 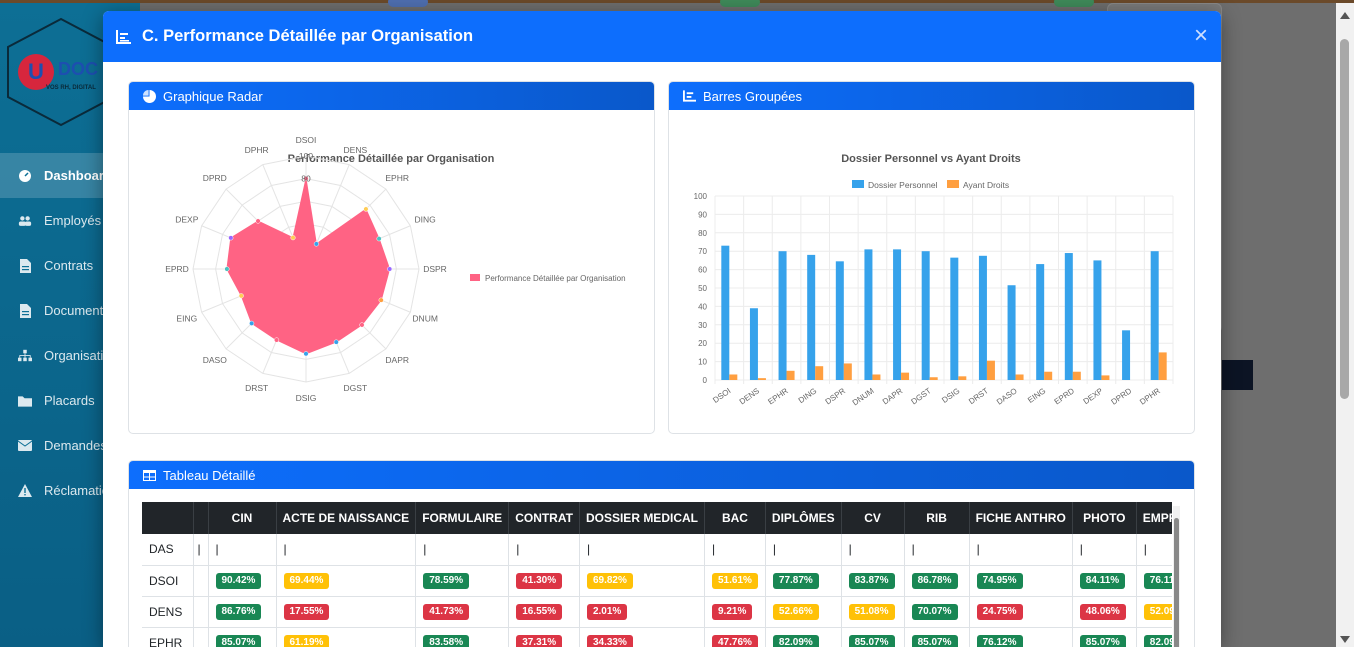 What do you see at coordinates (609, 581) in the screenshot?
I see `percentage-badge: 69.82%` at bounding box center [609, 581].